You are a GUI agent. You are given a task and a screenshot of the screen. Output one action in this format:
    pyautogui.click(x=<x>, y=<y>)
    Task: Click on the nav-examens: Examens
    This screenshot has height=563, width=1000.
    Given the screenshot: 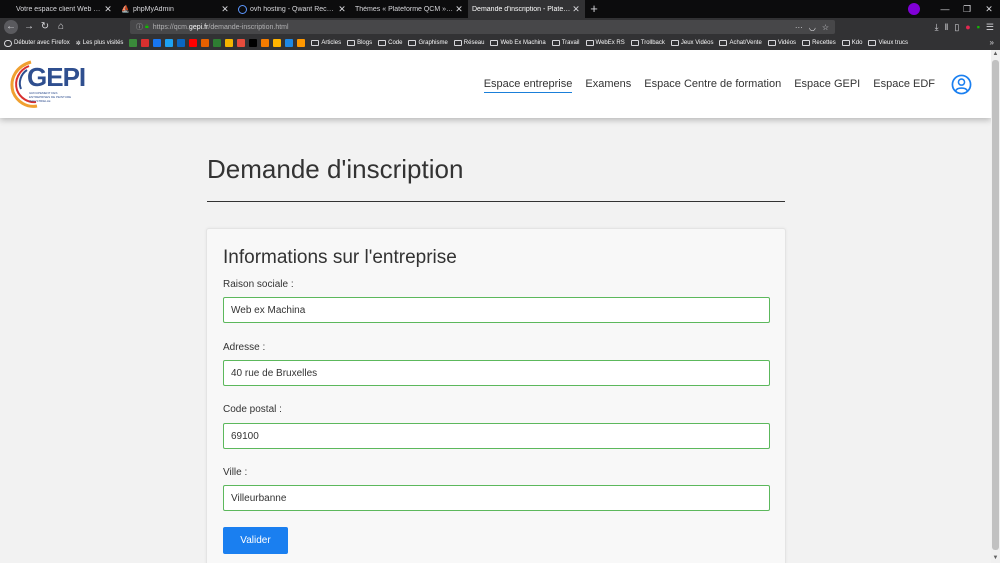 What is the action you would take?
    pyautogui.click(x=608, y=84)
    